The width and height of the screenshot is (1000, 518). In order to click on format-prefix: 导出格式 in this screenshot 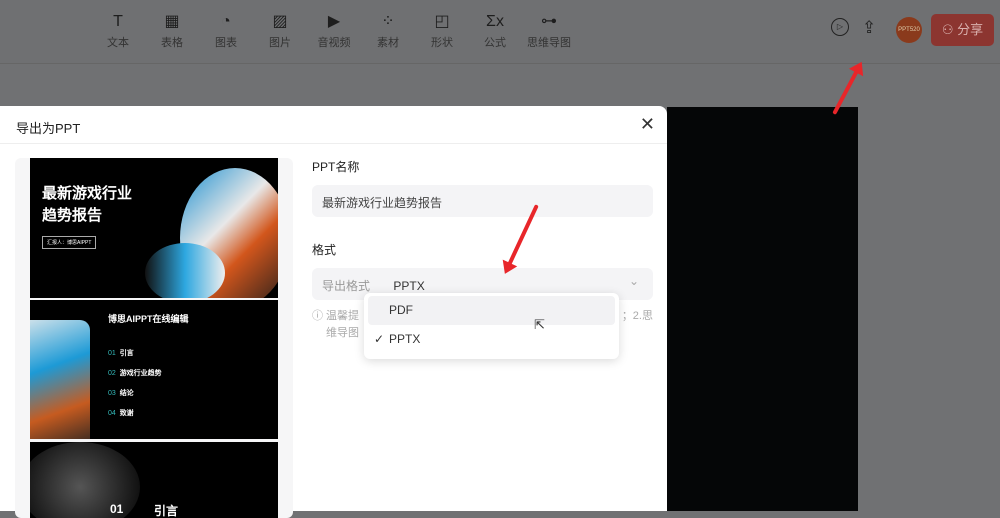, I will do `click(346, 286)`.